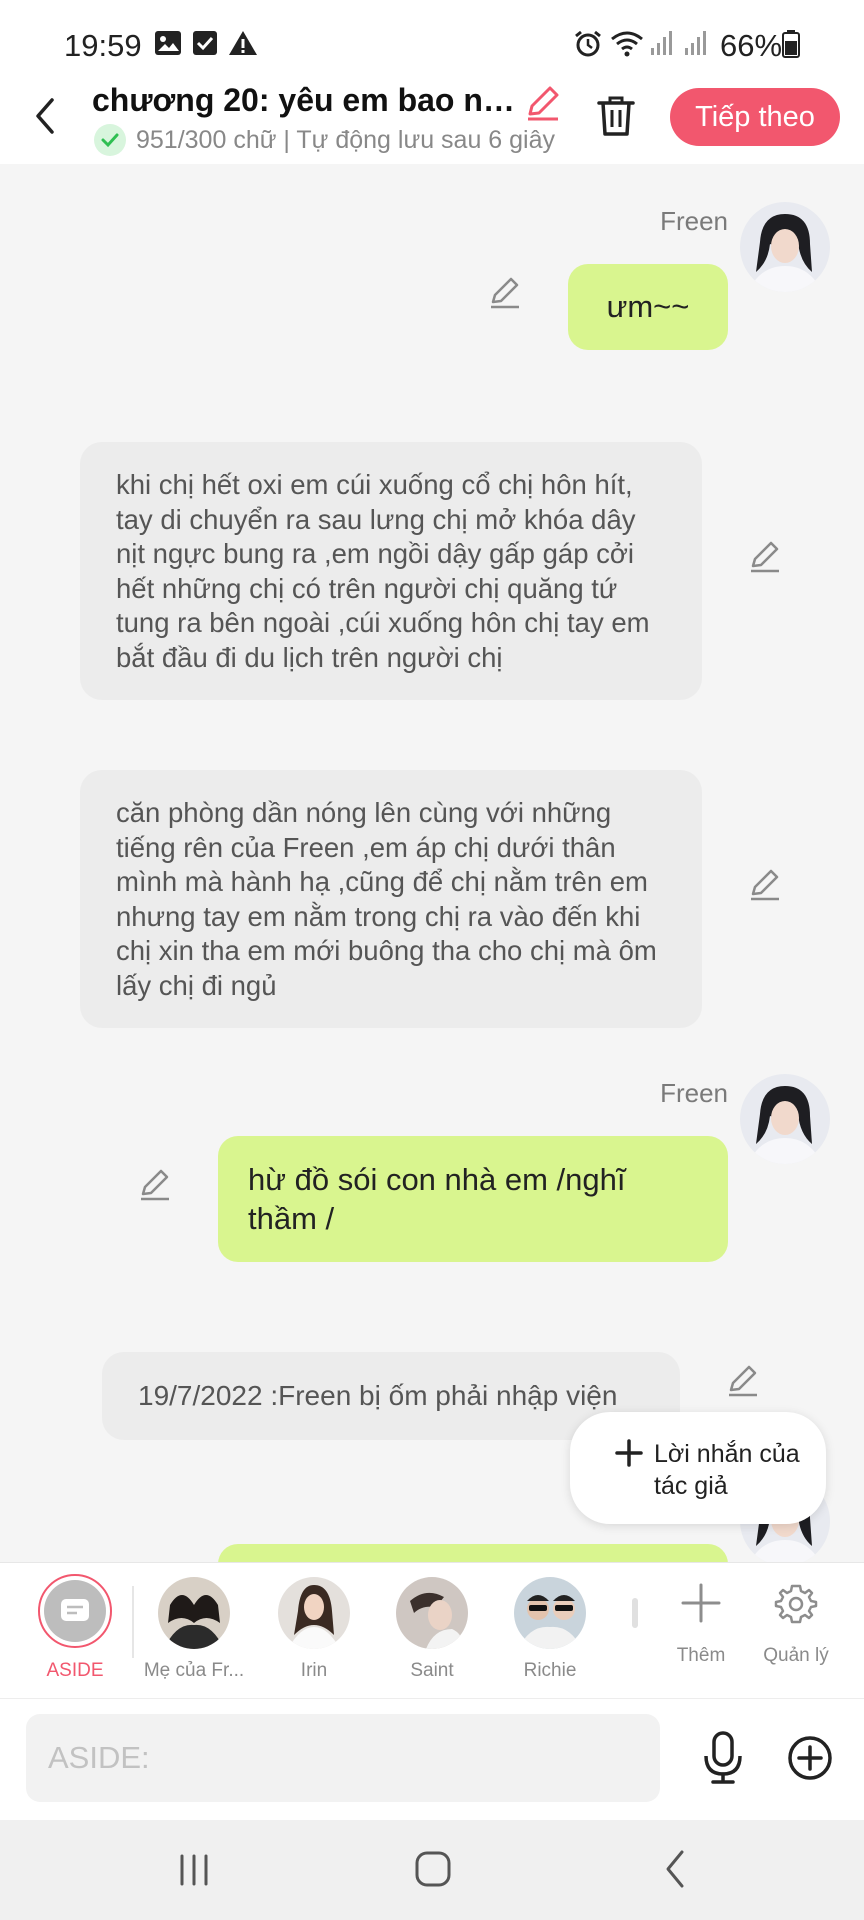 This screenshot has width=864, height=1920. Describe the element at coordinates (796, 1606) in the screenshot. I see `gear-icon` at that location.